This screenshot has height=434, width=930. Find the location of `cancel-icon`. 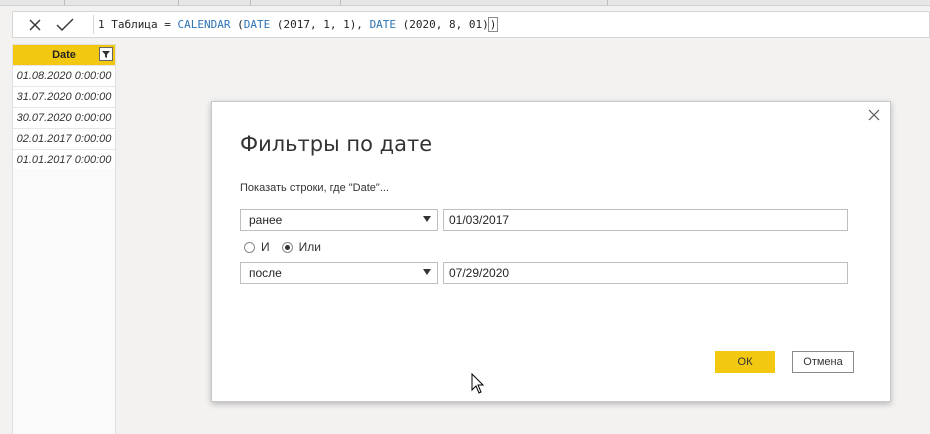

cancel-icon is located at coordinates (35, 24).